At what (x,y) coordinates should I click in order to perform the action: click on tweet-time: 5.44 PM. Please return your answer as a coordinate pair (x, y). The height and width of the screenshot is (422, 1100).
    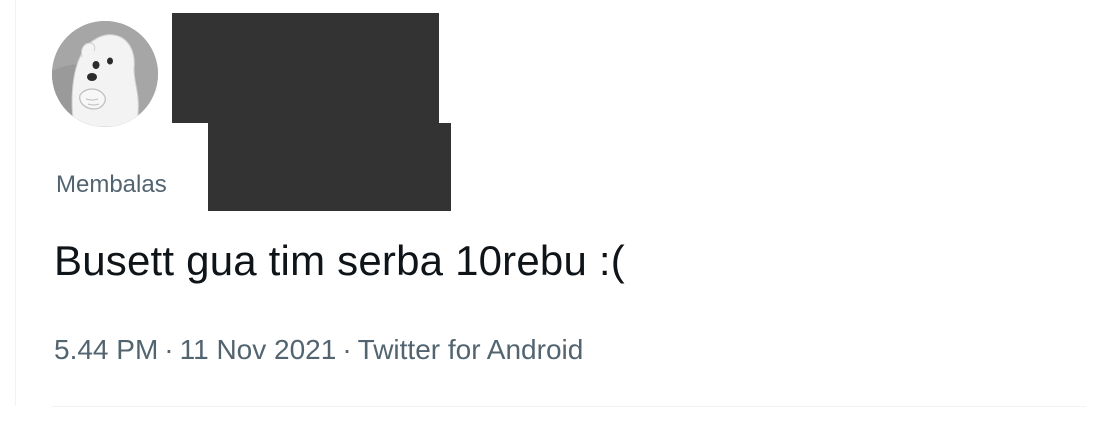
    Looking at the image, I should click on (106, 349).